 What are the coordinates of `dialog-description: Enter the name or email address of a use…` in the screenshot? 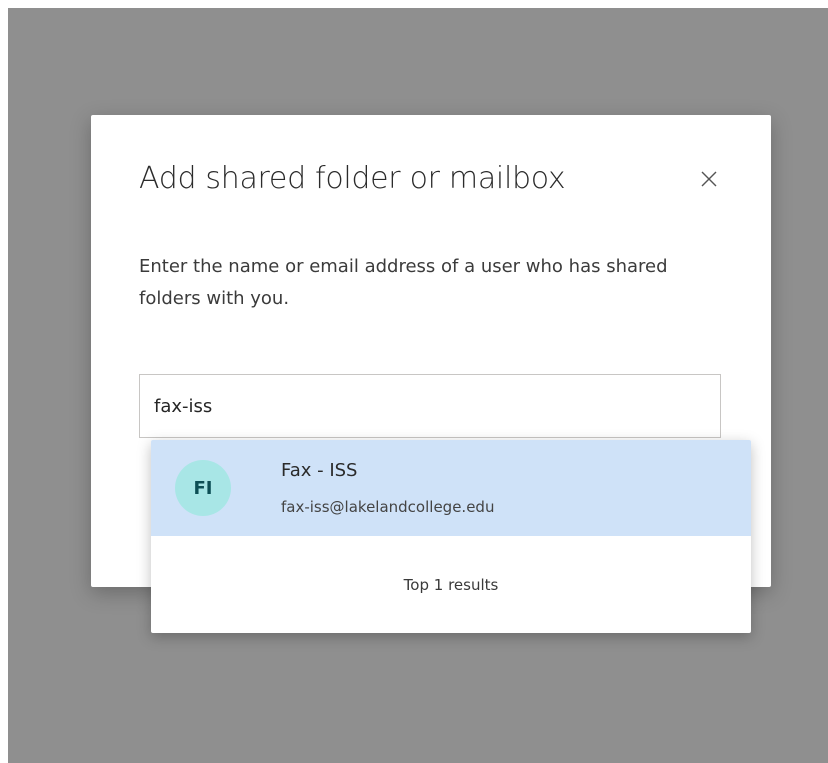 It's located at (403, 282).